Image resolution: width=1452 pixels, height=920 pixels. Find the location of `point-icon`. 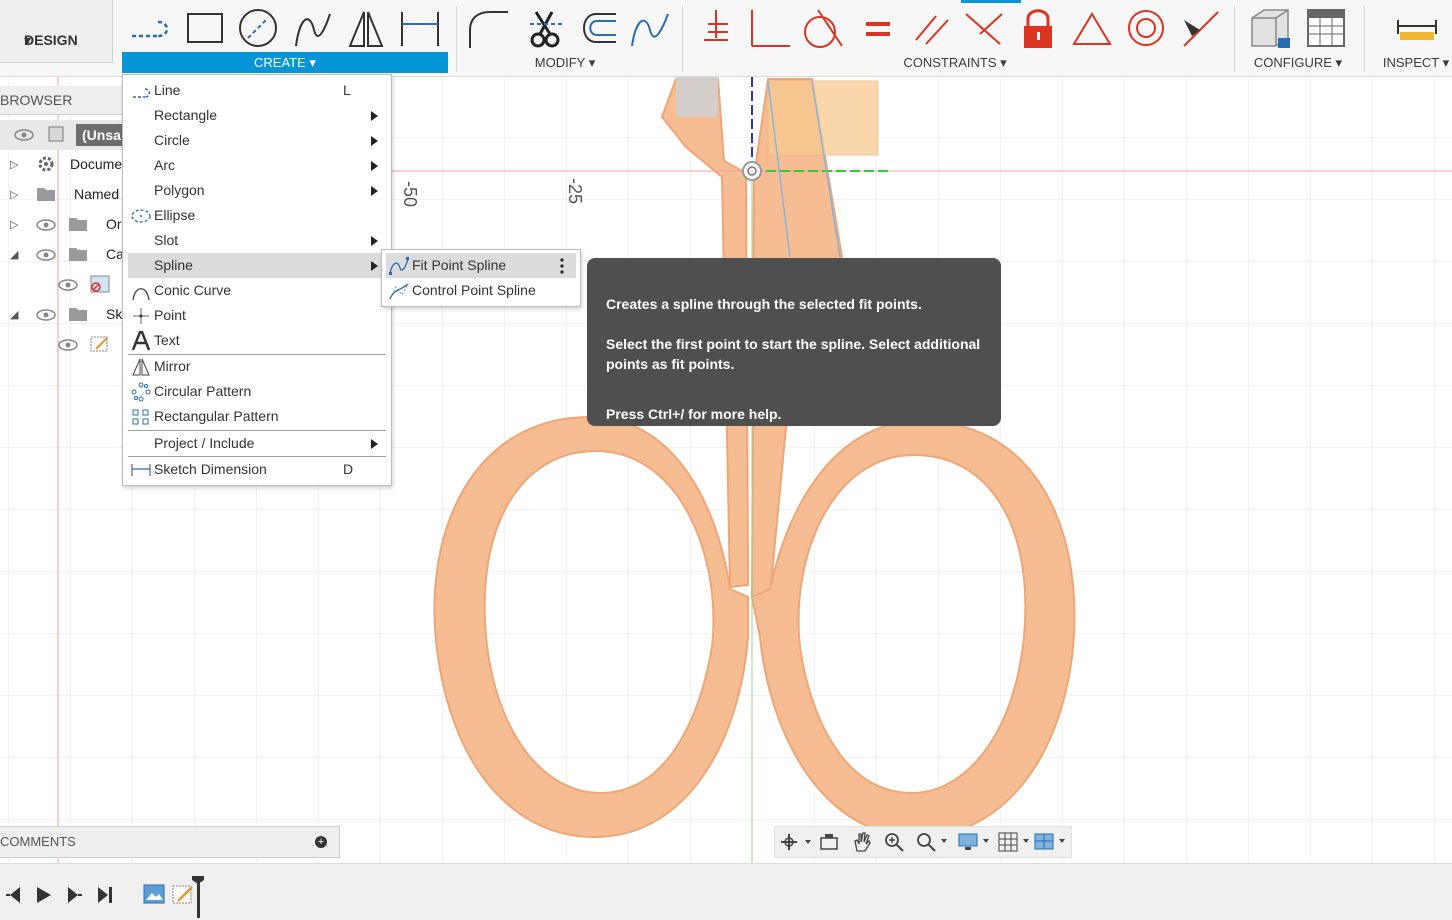

point-icon is located at coordinates (141, 316).